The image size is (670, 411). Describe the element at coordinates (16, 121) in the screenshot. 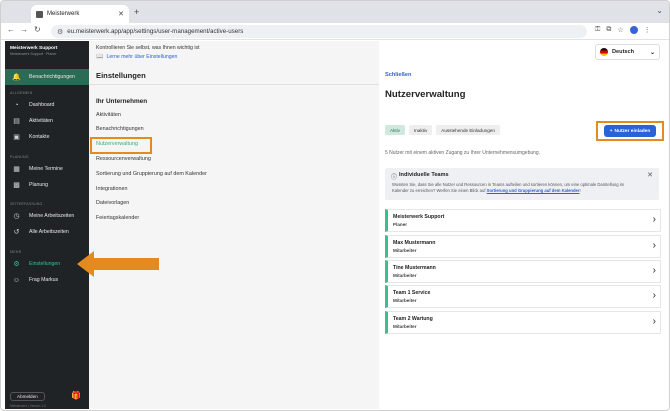

I see `document-icon: ▤` at that location.